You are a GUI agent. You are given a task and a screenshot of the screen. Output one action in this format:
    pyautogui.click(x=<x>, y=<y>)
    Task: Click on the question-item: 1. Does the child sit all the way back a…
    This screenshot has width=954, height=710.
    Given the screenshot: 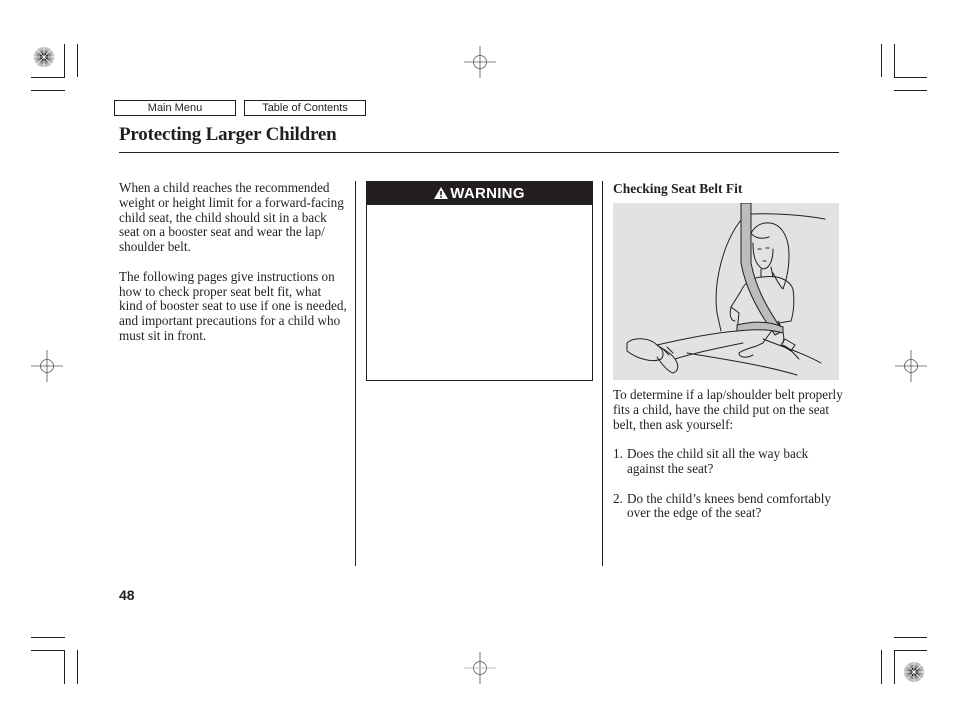 What is the action you would take?
    pyautogui.click(x=728, y=461)
    